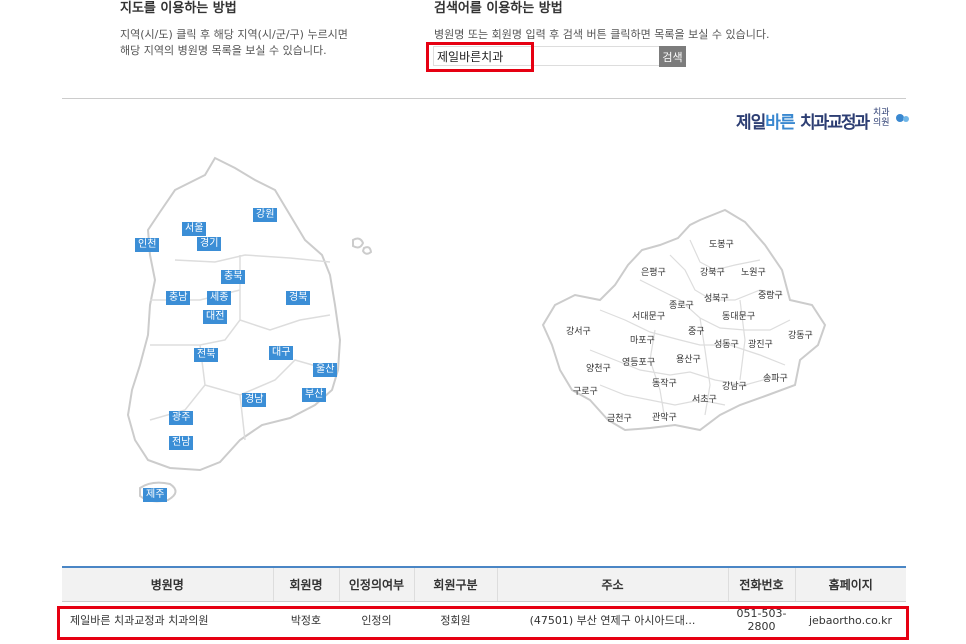  I want to click on district-guro: 구로구, so click(585, 390).